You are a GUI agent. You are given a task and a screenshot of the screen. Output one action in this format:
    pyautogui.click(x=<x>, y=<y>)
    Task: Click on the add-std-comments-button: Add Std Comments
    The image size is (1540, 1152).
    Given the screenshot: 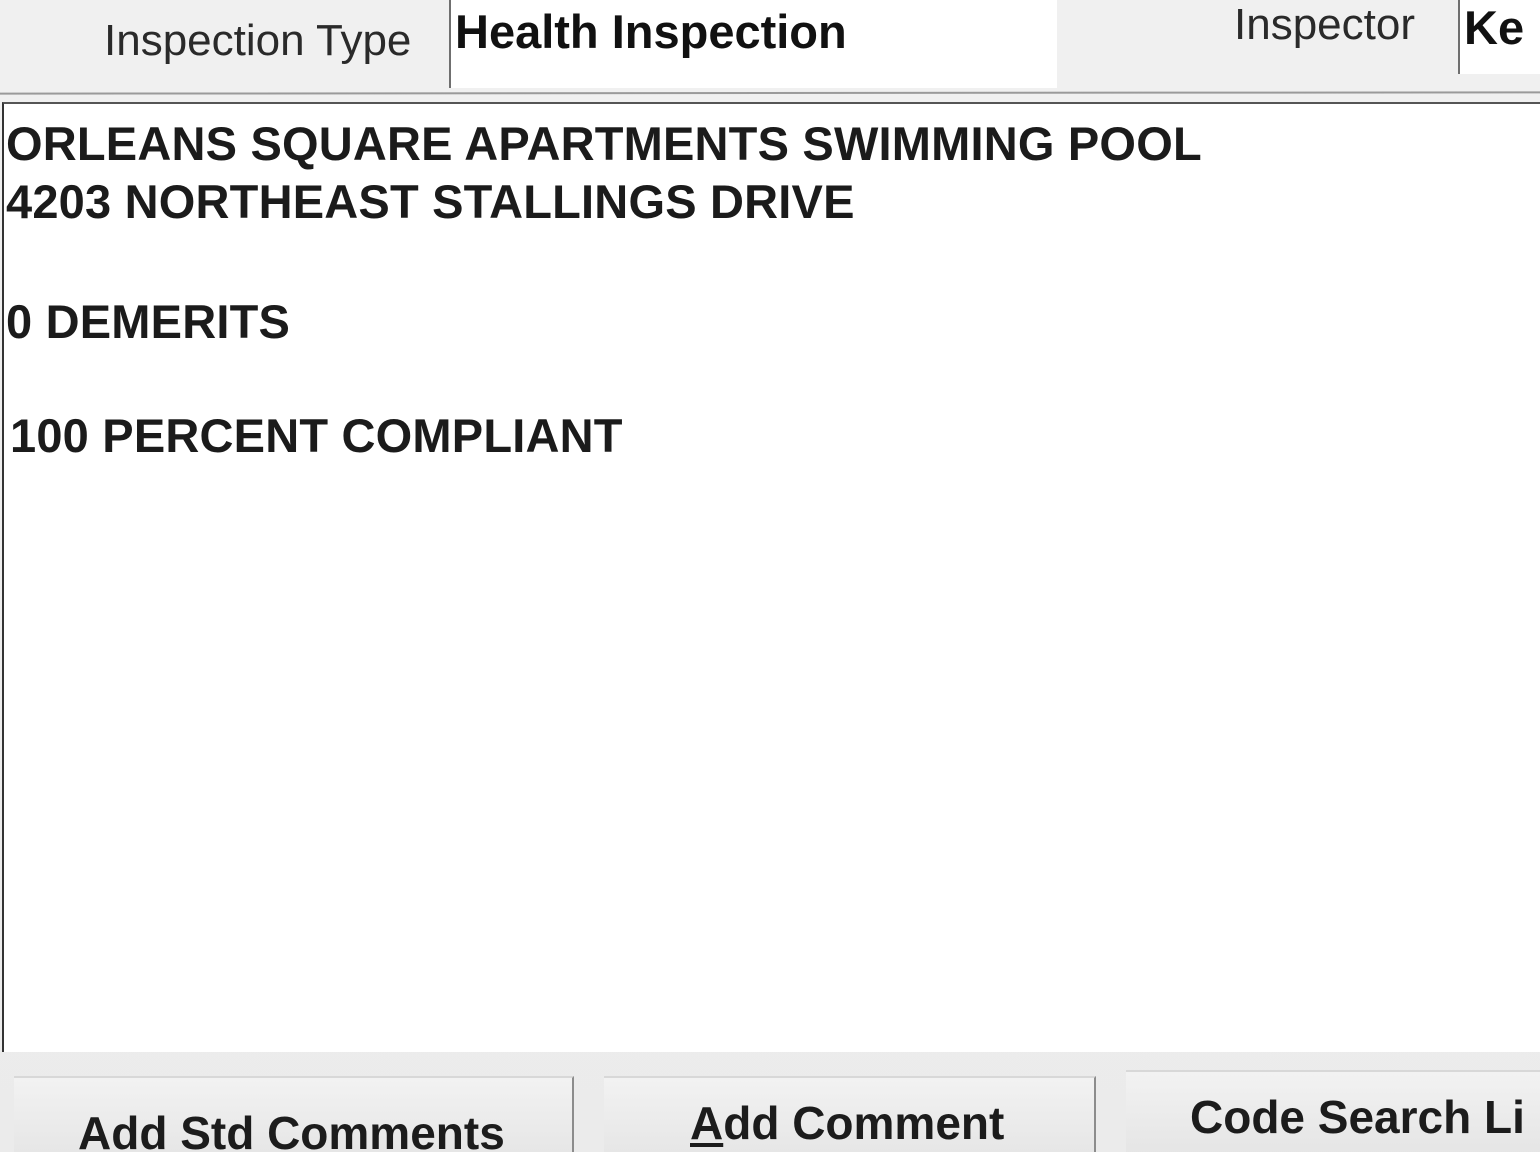 What is the action you would take?
    pyautogui.click(x=294, y=1114)
    